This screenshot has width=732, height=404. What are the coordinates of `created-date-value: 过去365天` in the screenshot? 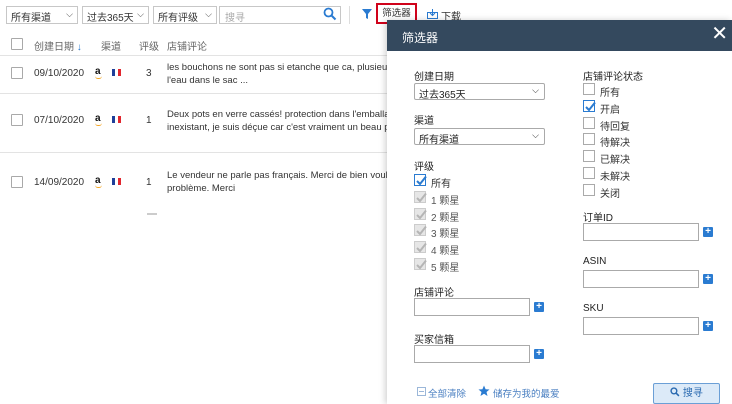 It's located at (442, 95).